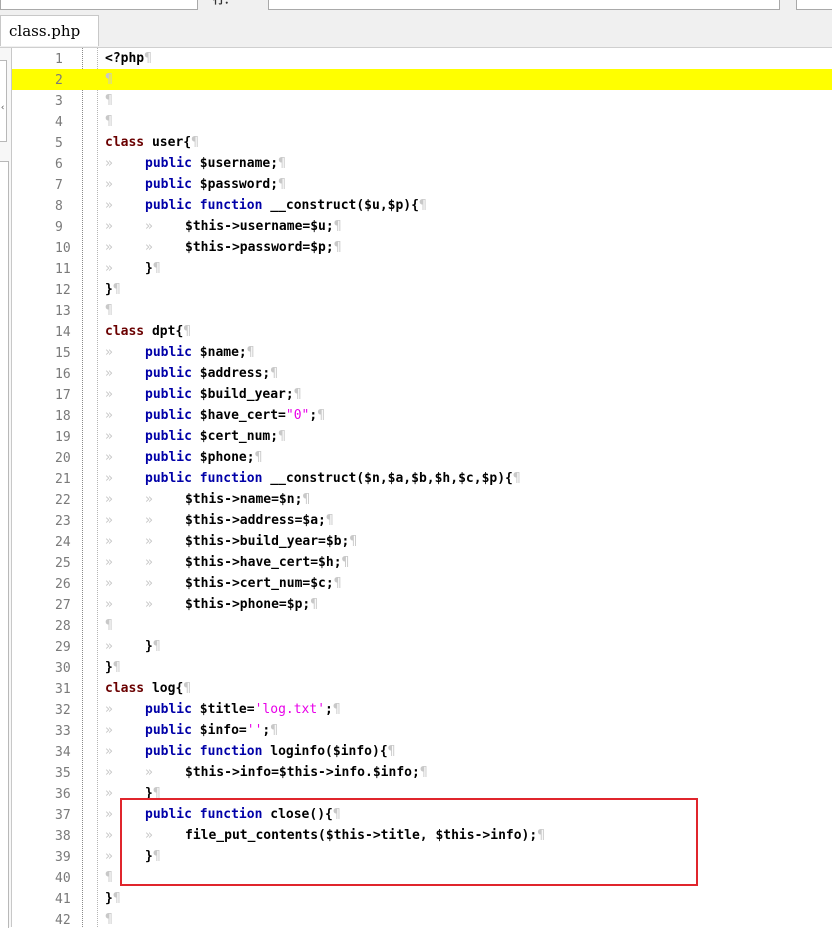 This screenshot has height=930, width=832. I want to click on line-number: 40, so click(63, 878).